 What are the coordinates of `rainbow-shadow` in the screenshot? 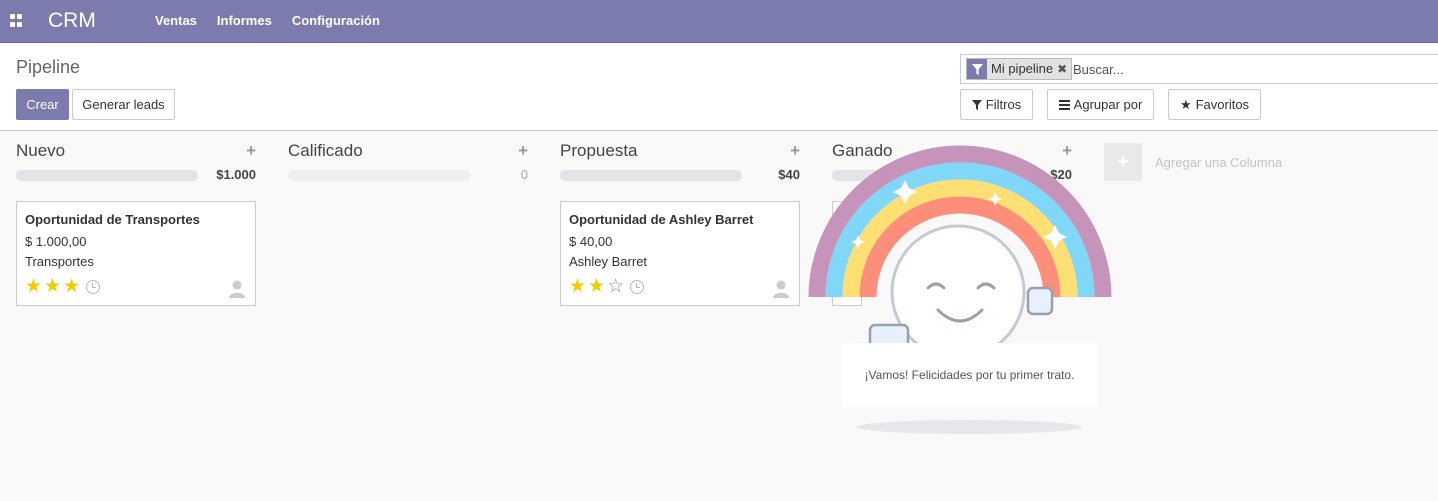 It's located at (969, 427).